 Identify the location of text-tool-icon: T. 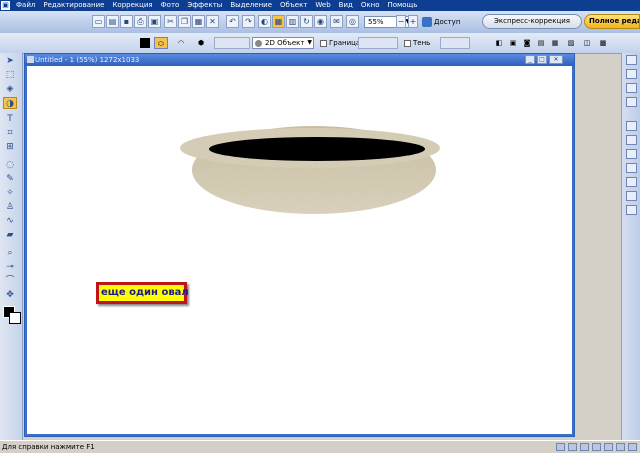
(10, 119).